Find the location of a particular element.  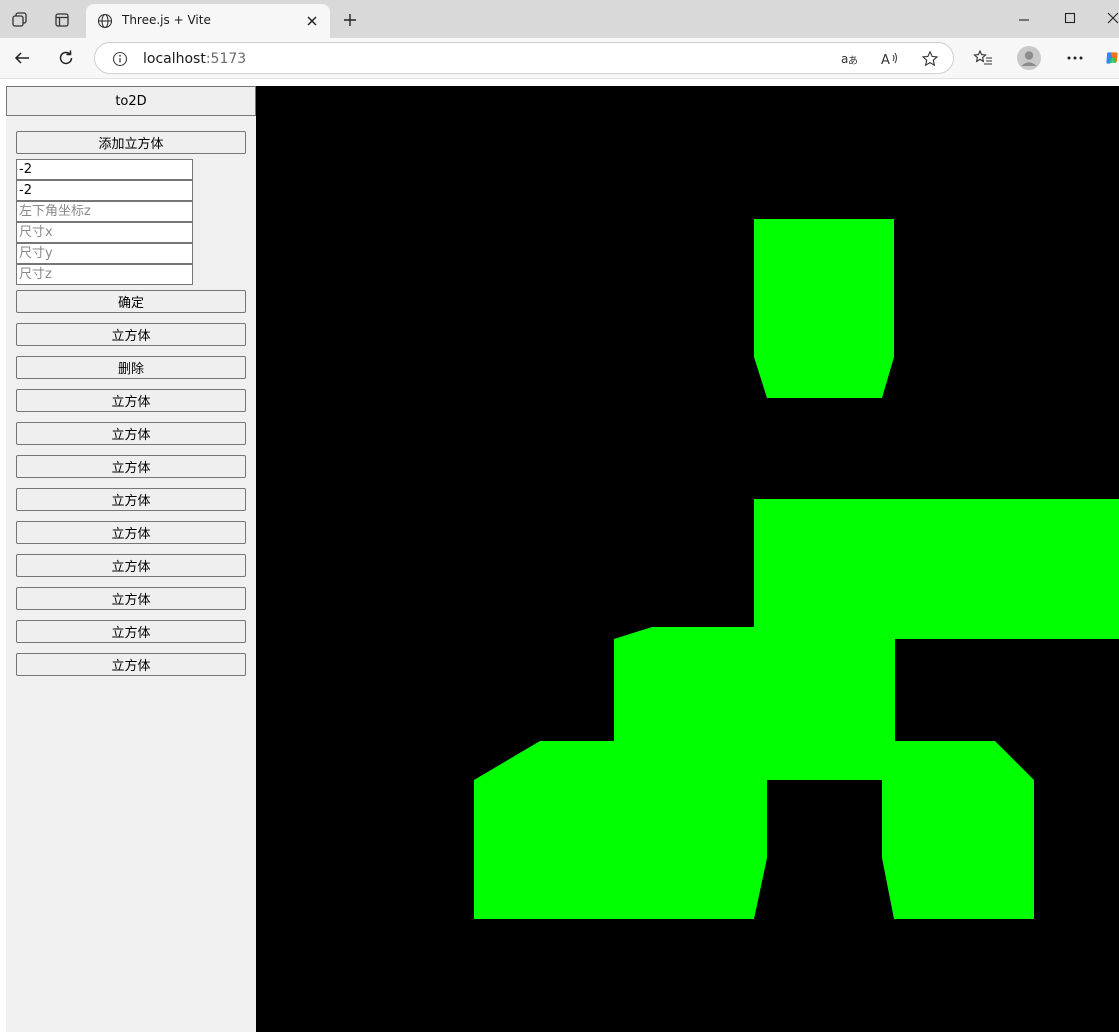

cube-shape-bottom-left is located at coordinates (620, 830).